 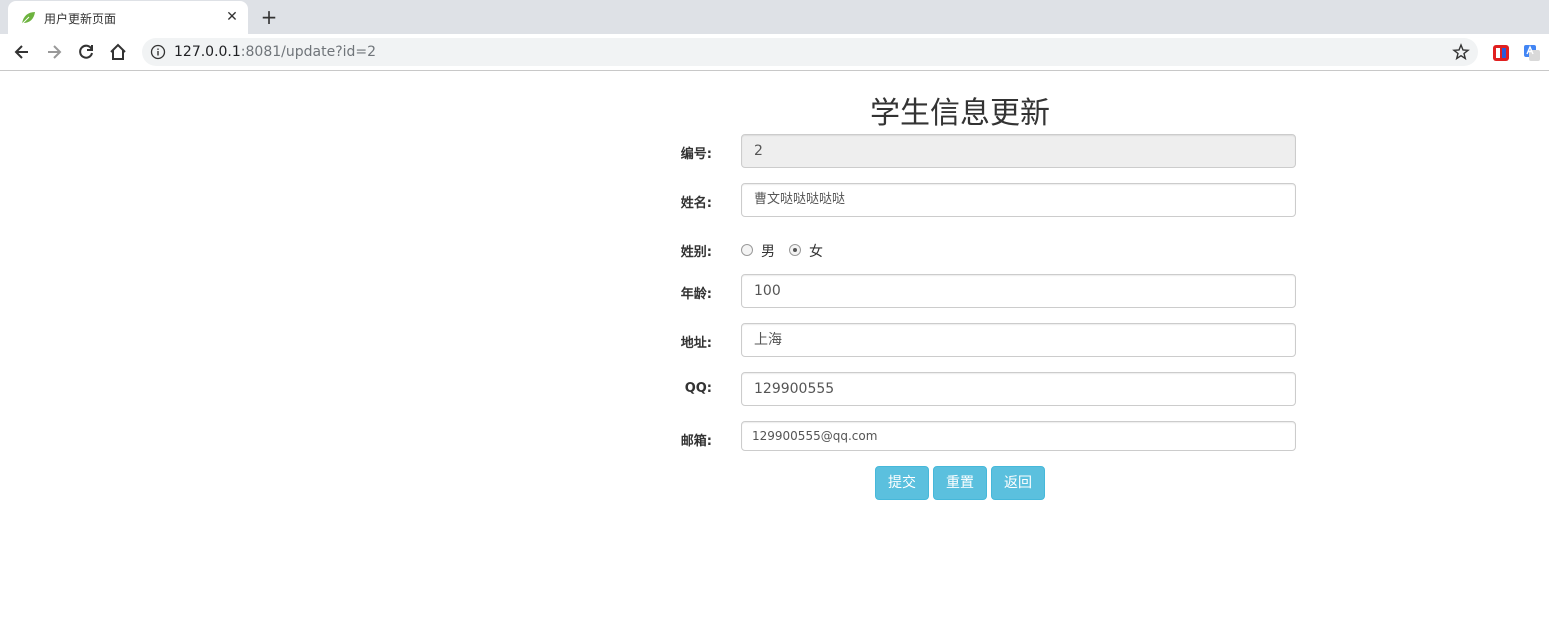 What do you see at coordinates (1018, 291) in the screenshot?
I see `age-field: 100` at bounding box center [1018, 291].